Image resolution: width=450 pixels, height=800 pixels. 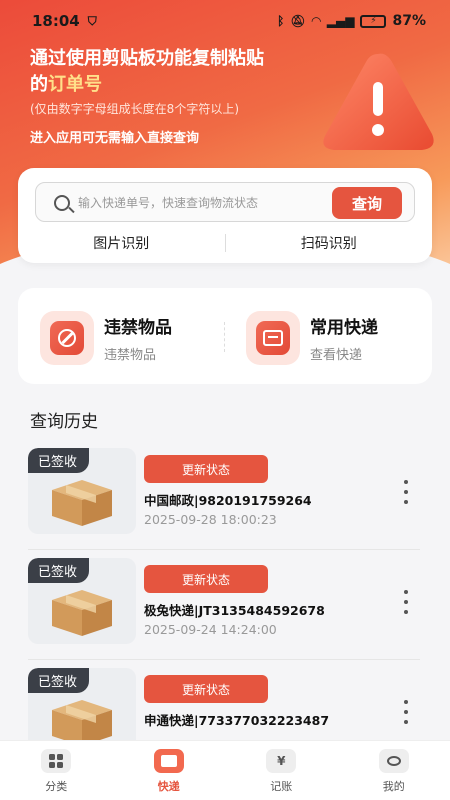 What do you see at coordinates (121, 243) in the screenshot?
I see `image-recognition-button: 图片识别` at bounding box center [121, 243].